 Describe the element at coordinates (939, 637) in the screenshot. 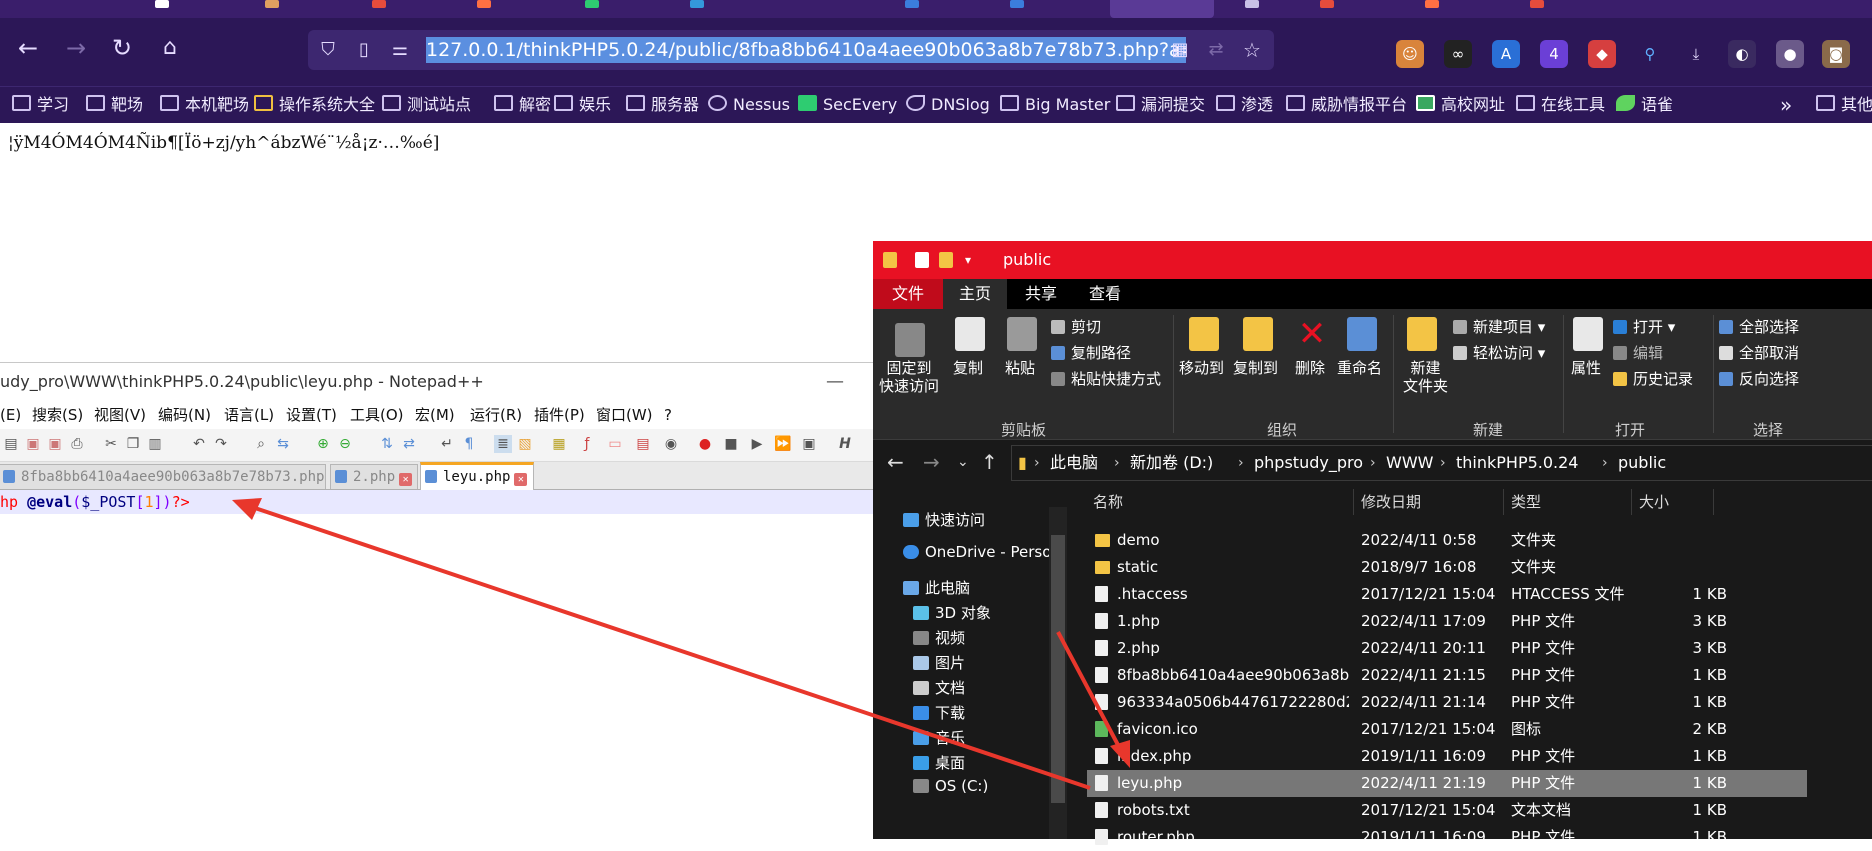

I see `nav-videos: 视频` at that location.